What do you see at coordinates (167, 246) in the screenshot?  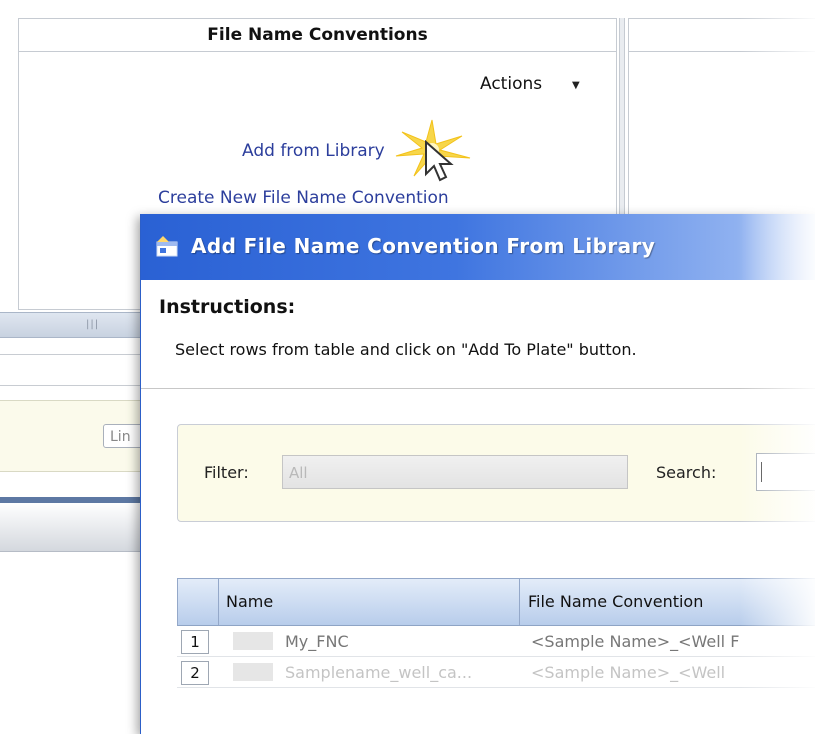 I see `app-window-icon` at bounding box center [167, 246].